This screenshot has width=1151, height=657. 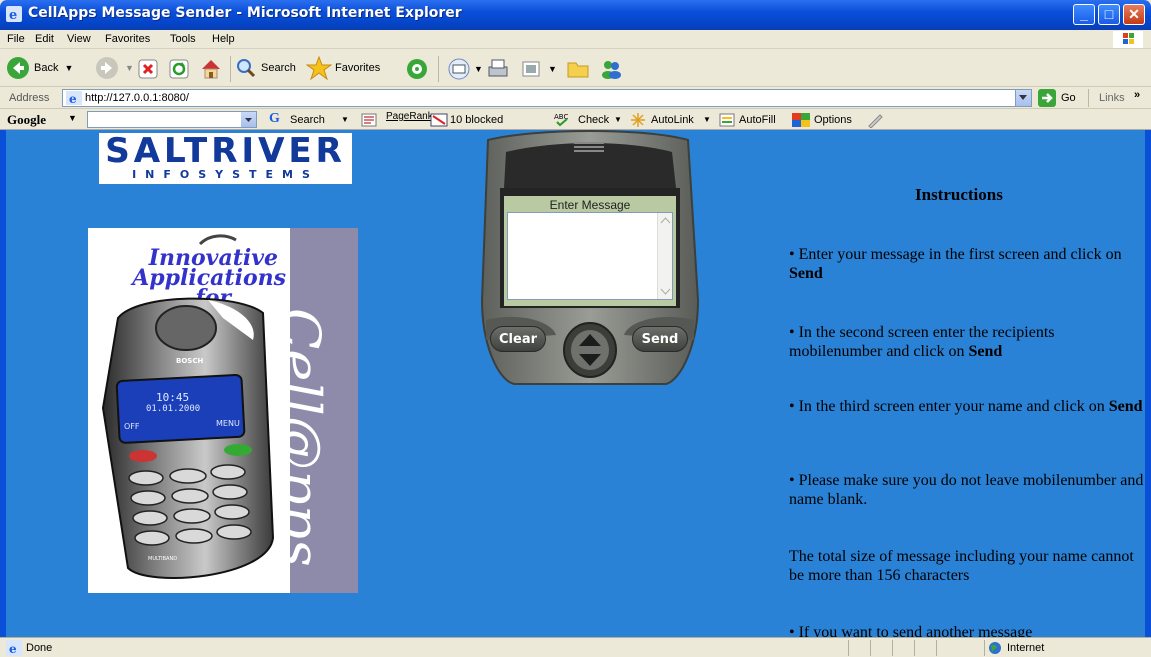 I want to click on phone-menu: MENU, so click(x=228, y=423).